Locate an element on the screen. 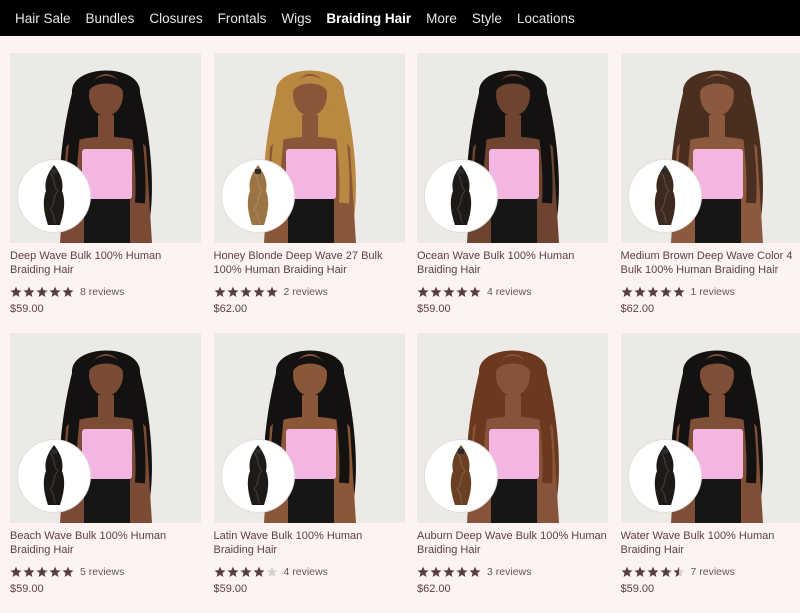 This screenshot has width=800, height=613. product-title: Water Wave Bulk 100% Human Braiding Hair is located at coordinates (710, 543).